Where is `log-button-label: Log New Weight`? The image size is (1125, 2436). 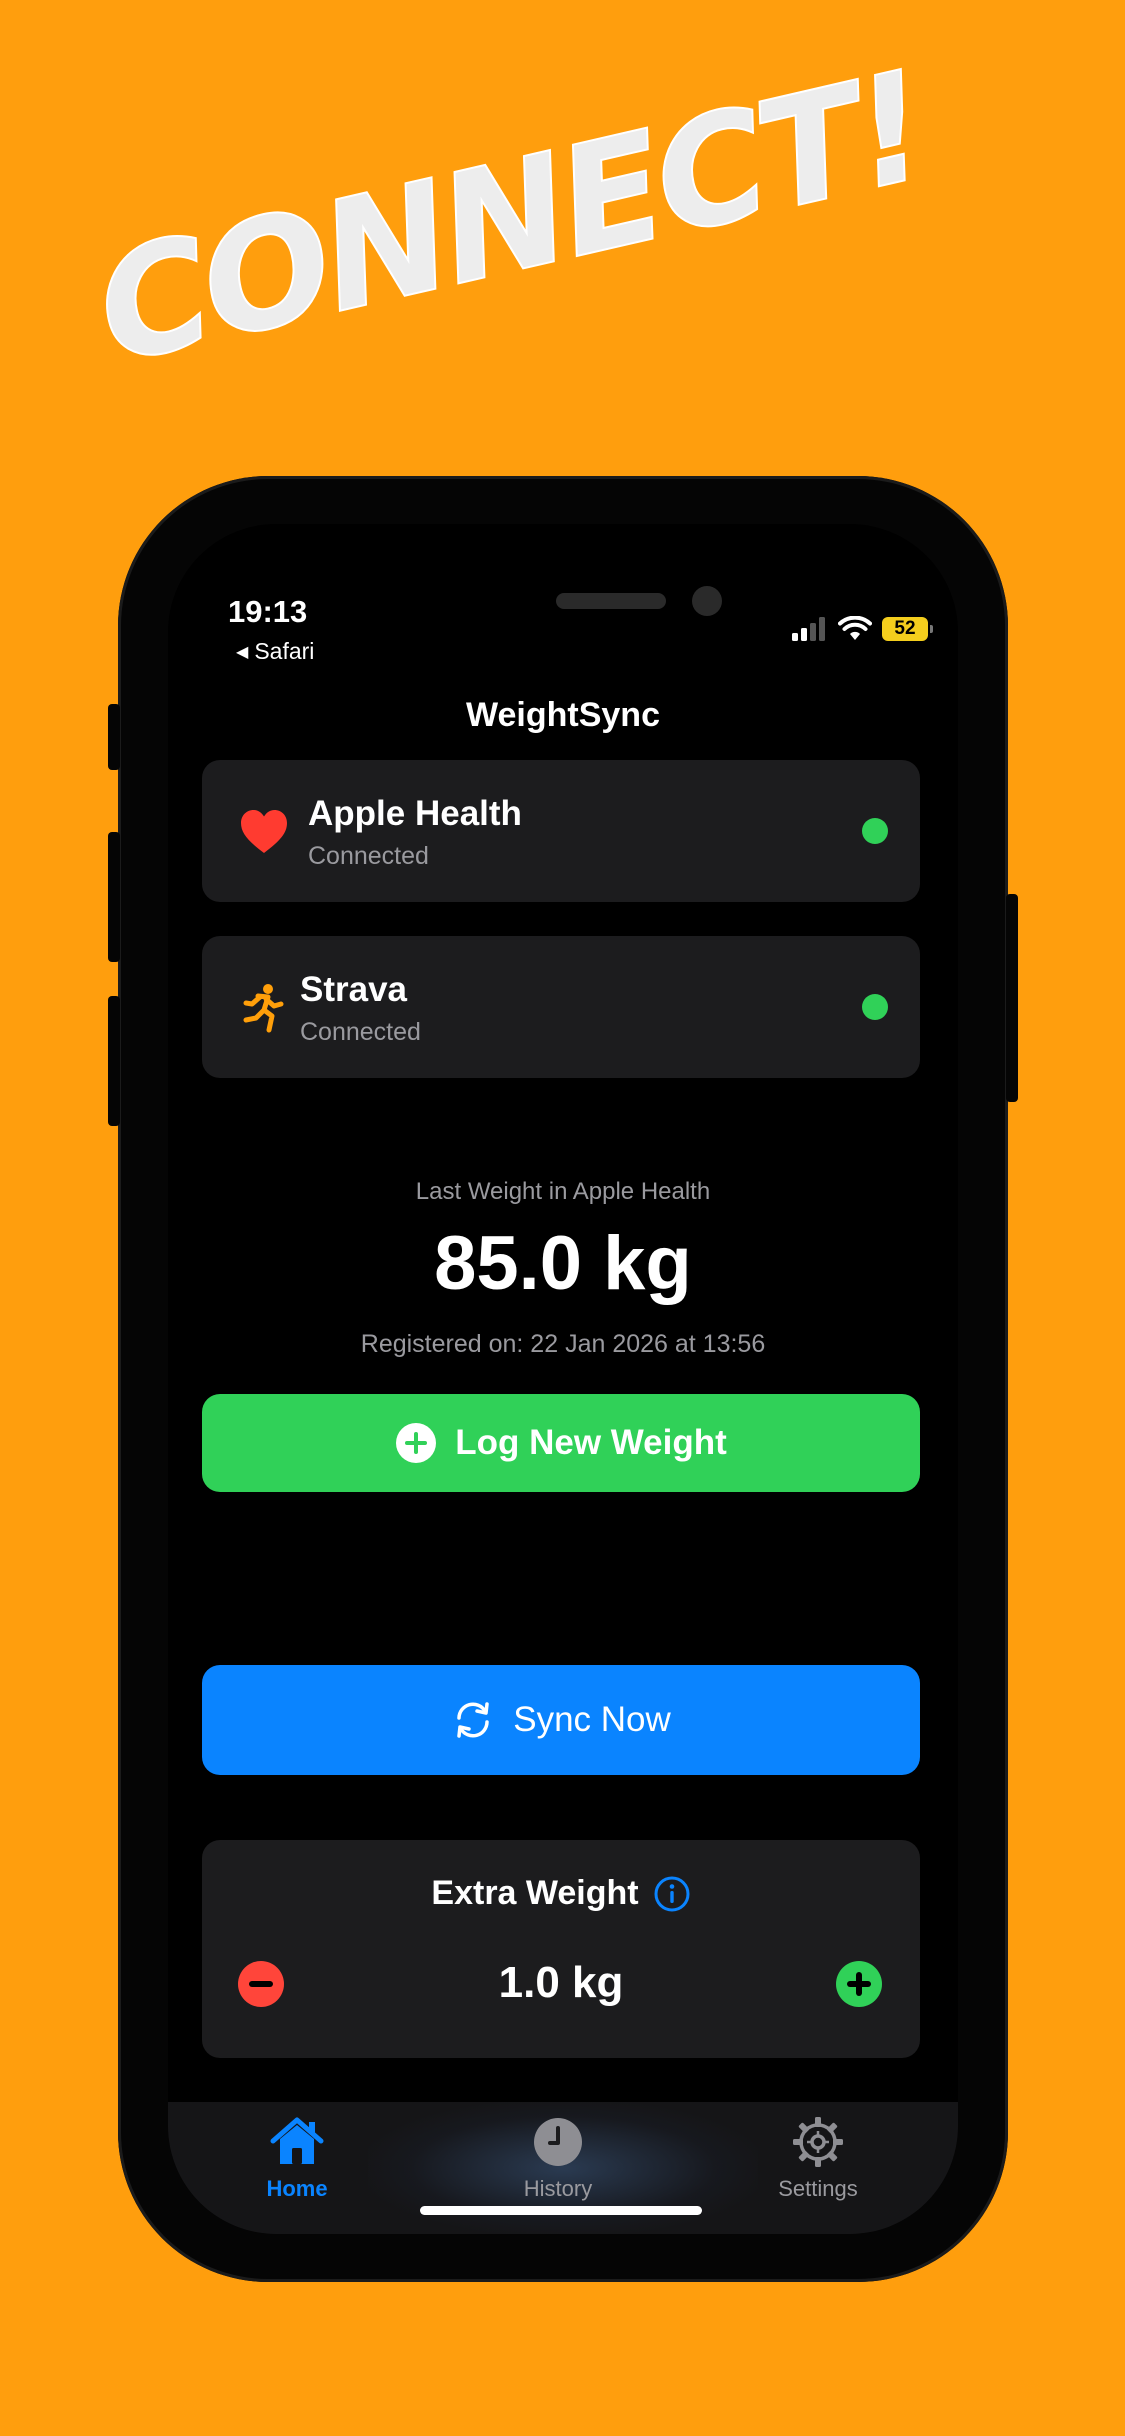 log-button-label: Log New Weight is located at coordinates (591, 1442).